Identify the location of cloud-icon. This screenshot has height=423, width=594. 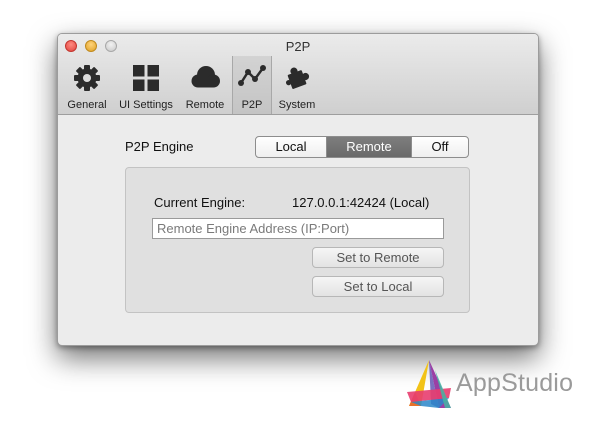
(205, 77).